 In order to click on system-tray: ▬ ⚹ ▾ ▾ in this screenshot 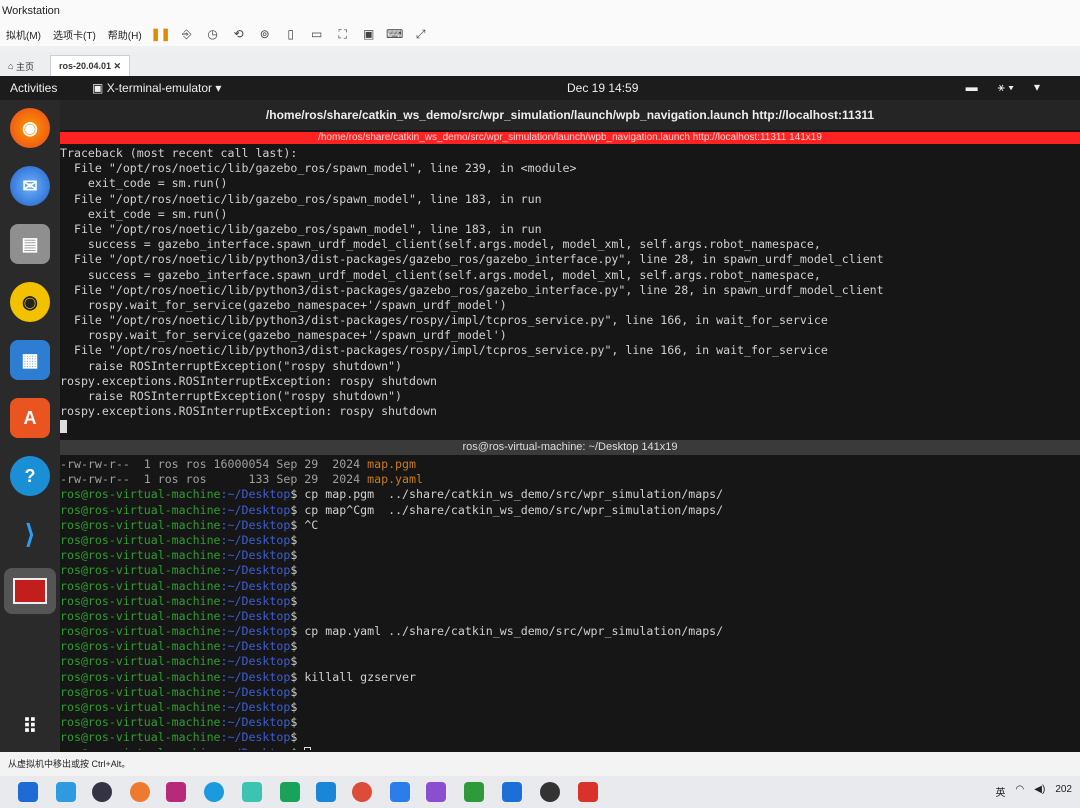, I will do `click(1003, 87)`.